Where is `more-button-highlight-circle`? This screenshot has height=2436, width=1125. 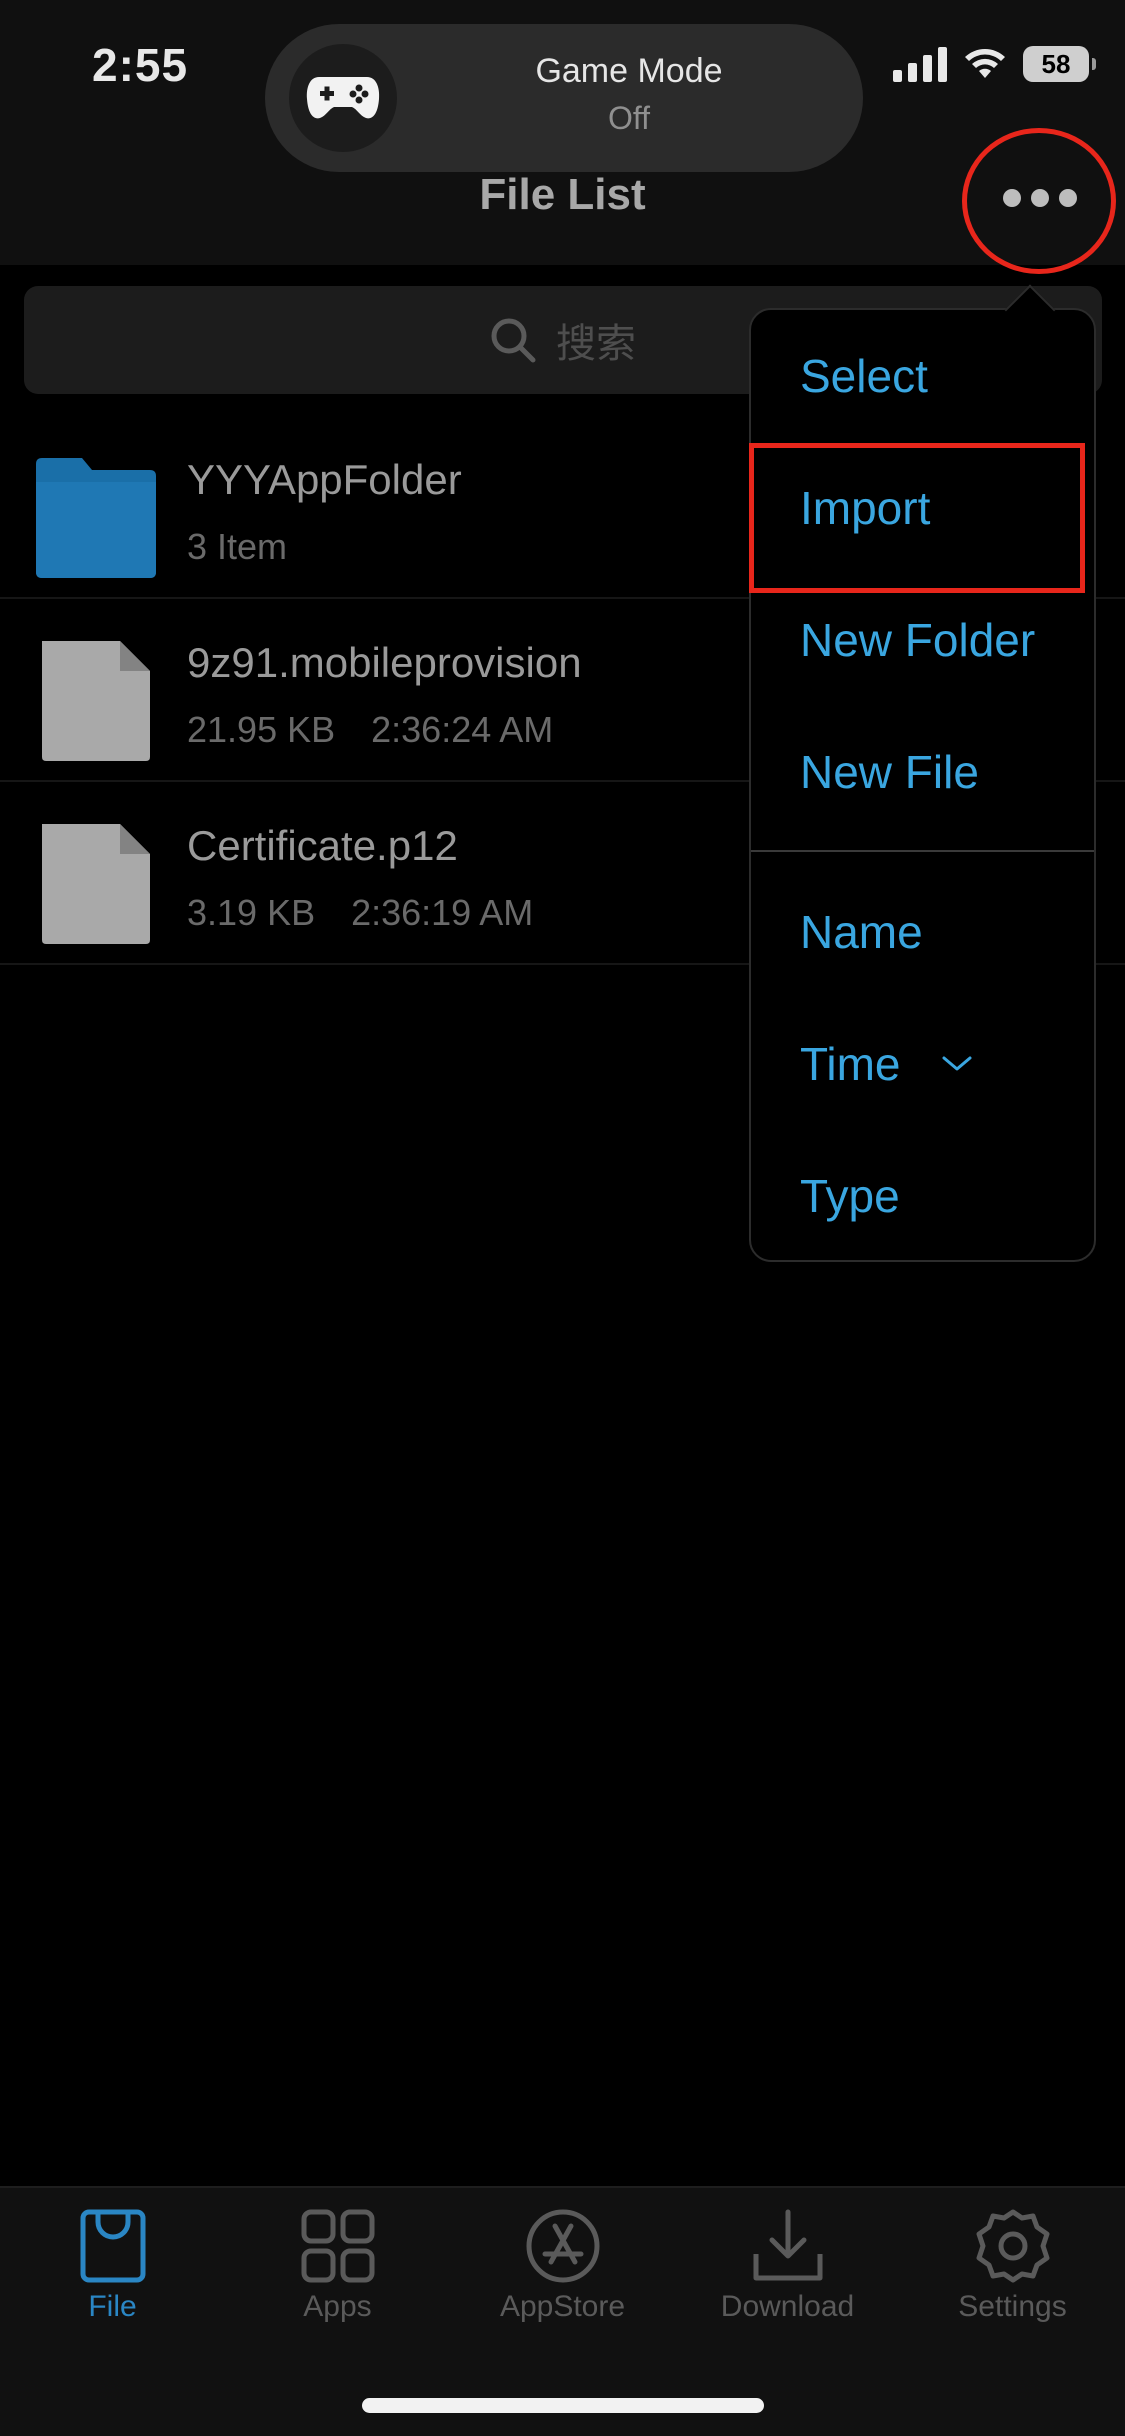 more-button-highlight-circle is located at coordinates (1039, 201).